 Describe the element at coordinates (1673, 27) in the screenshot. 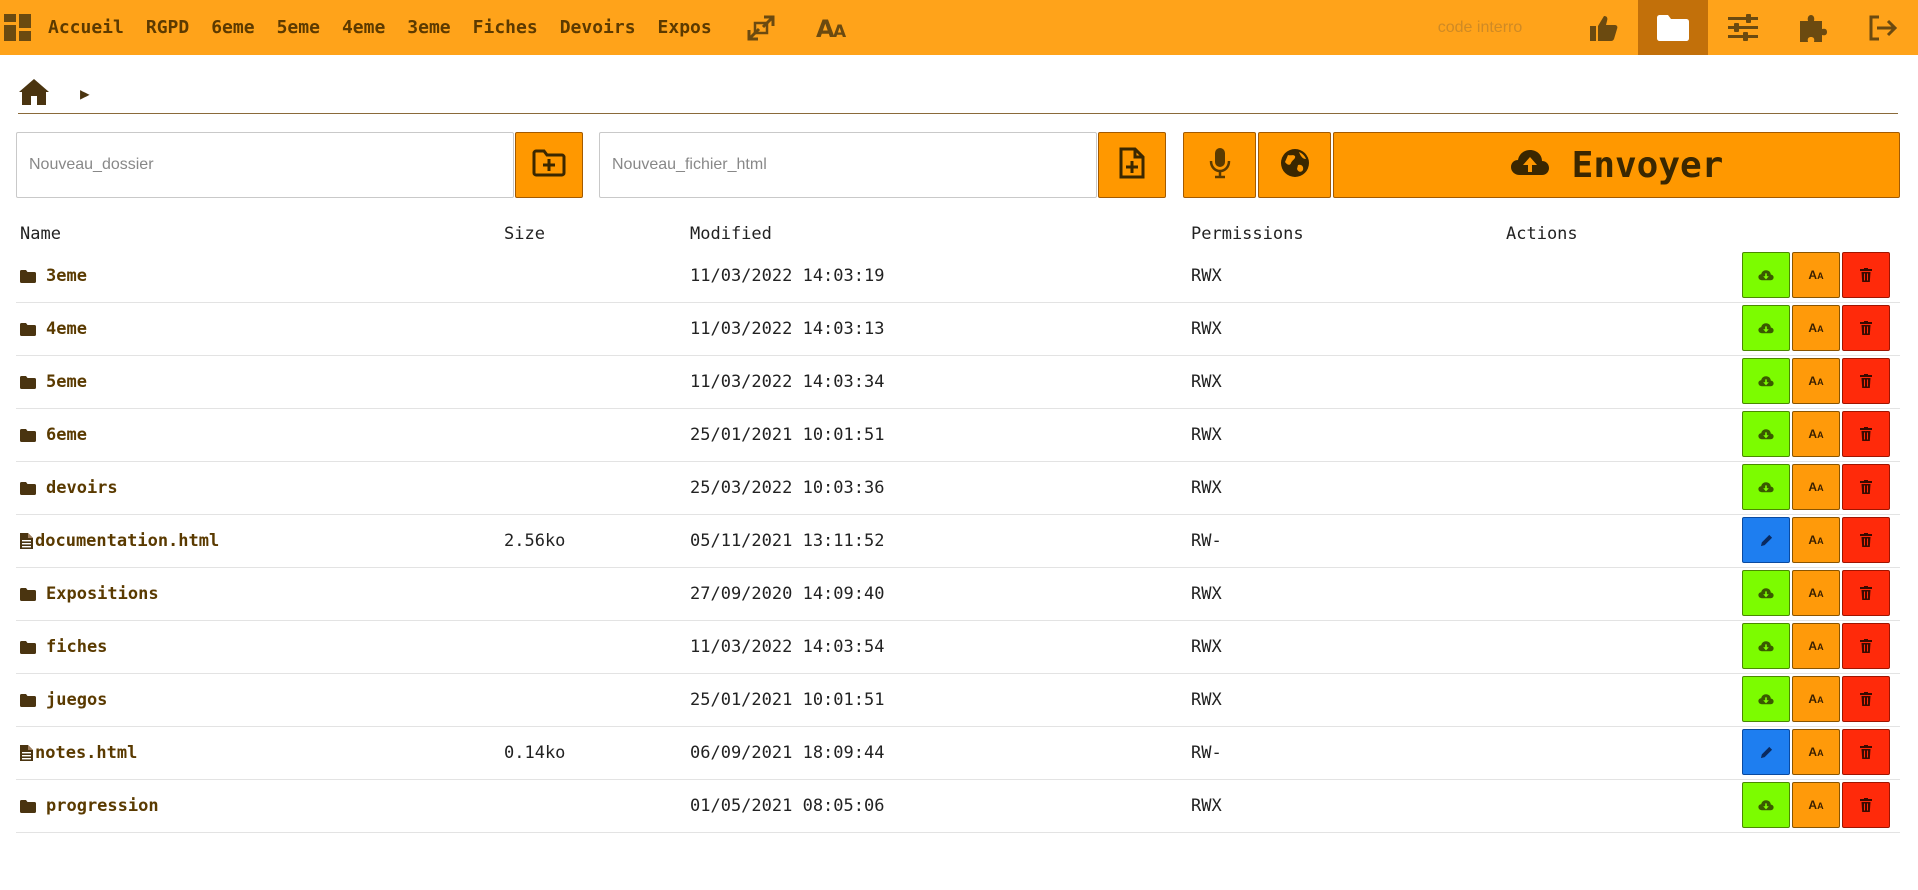

I see `folder-icon` at that location.